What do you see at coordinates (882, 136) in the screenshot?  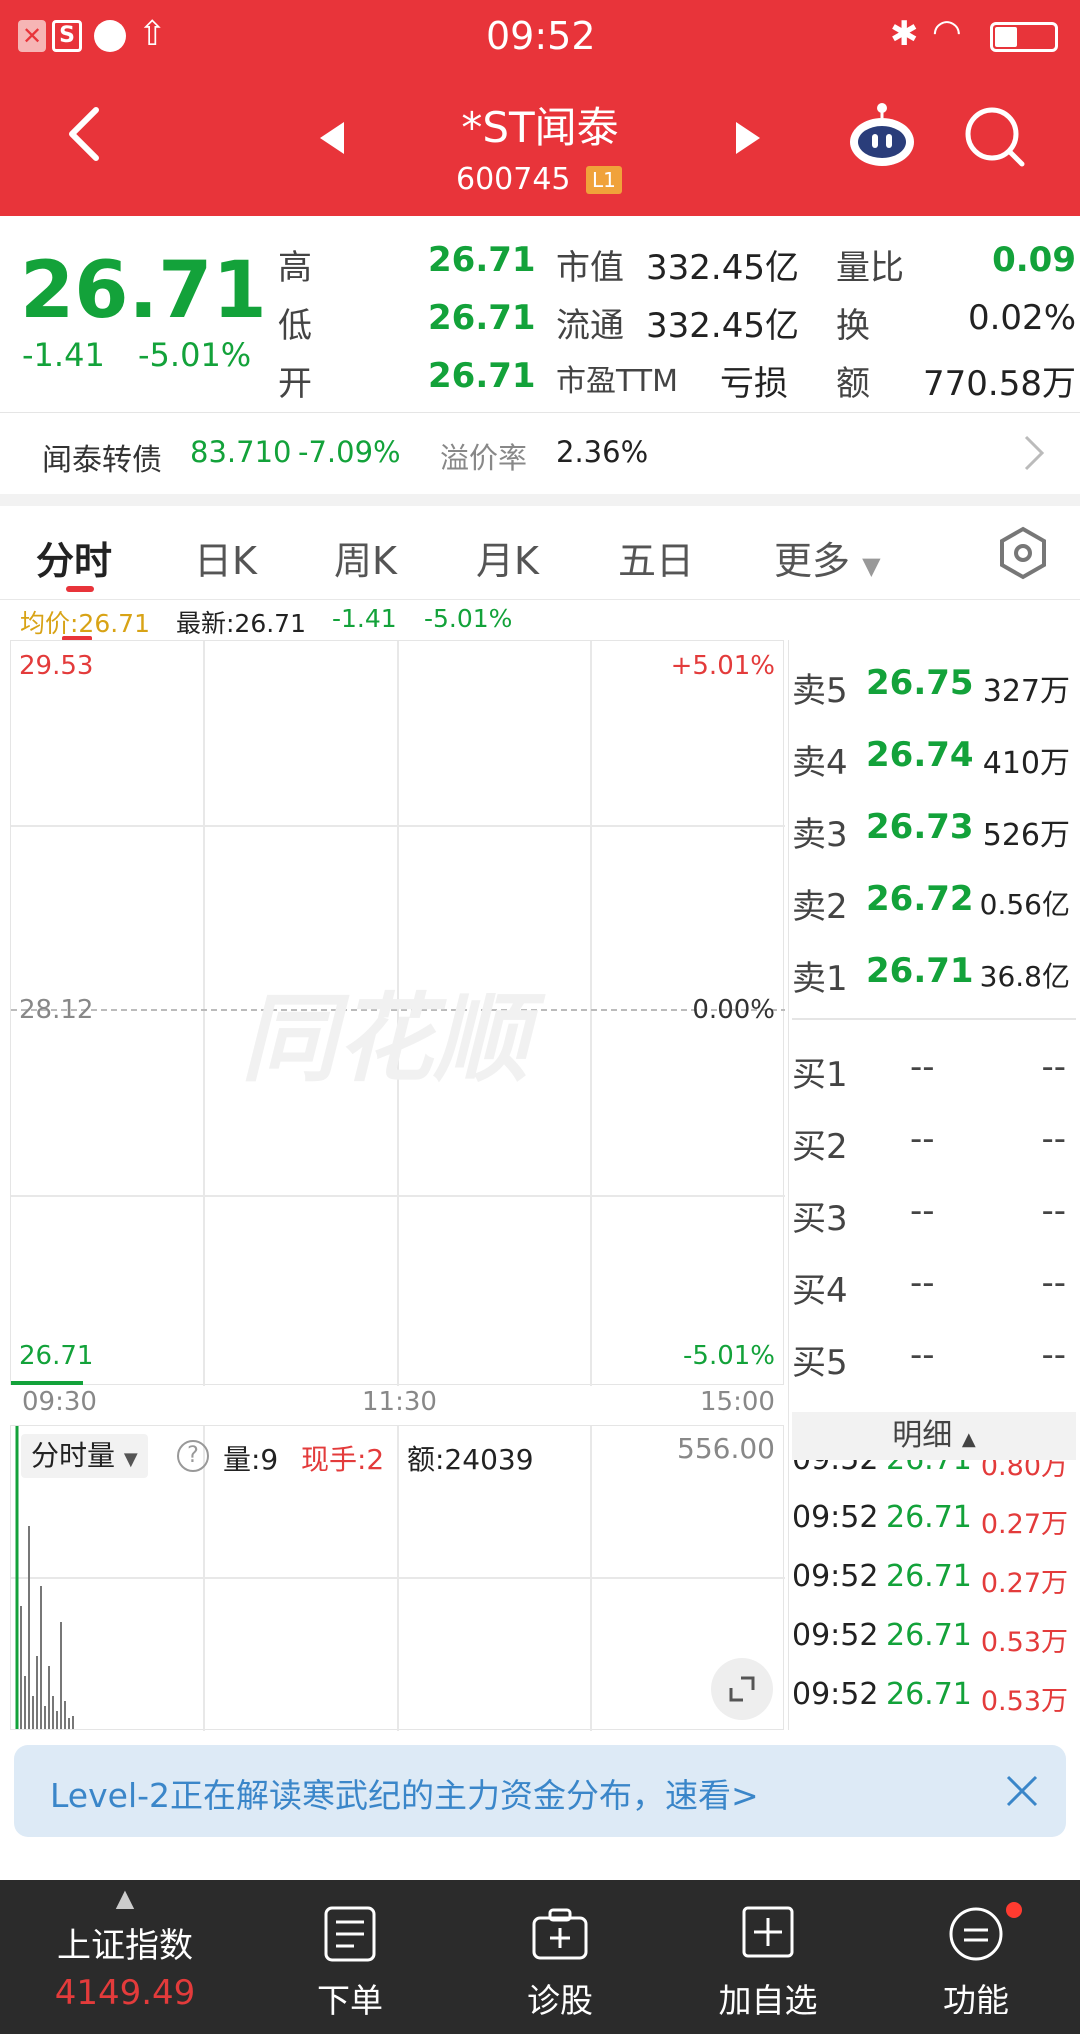 I see `robot-assistant-icon` at bounding box center [882, 136].